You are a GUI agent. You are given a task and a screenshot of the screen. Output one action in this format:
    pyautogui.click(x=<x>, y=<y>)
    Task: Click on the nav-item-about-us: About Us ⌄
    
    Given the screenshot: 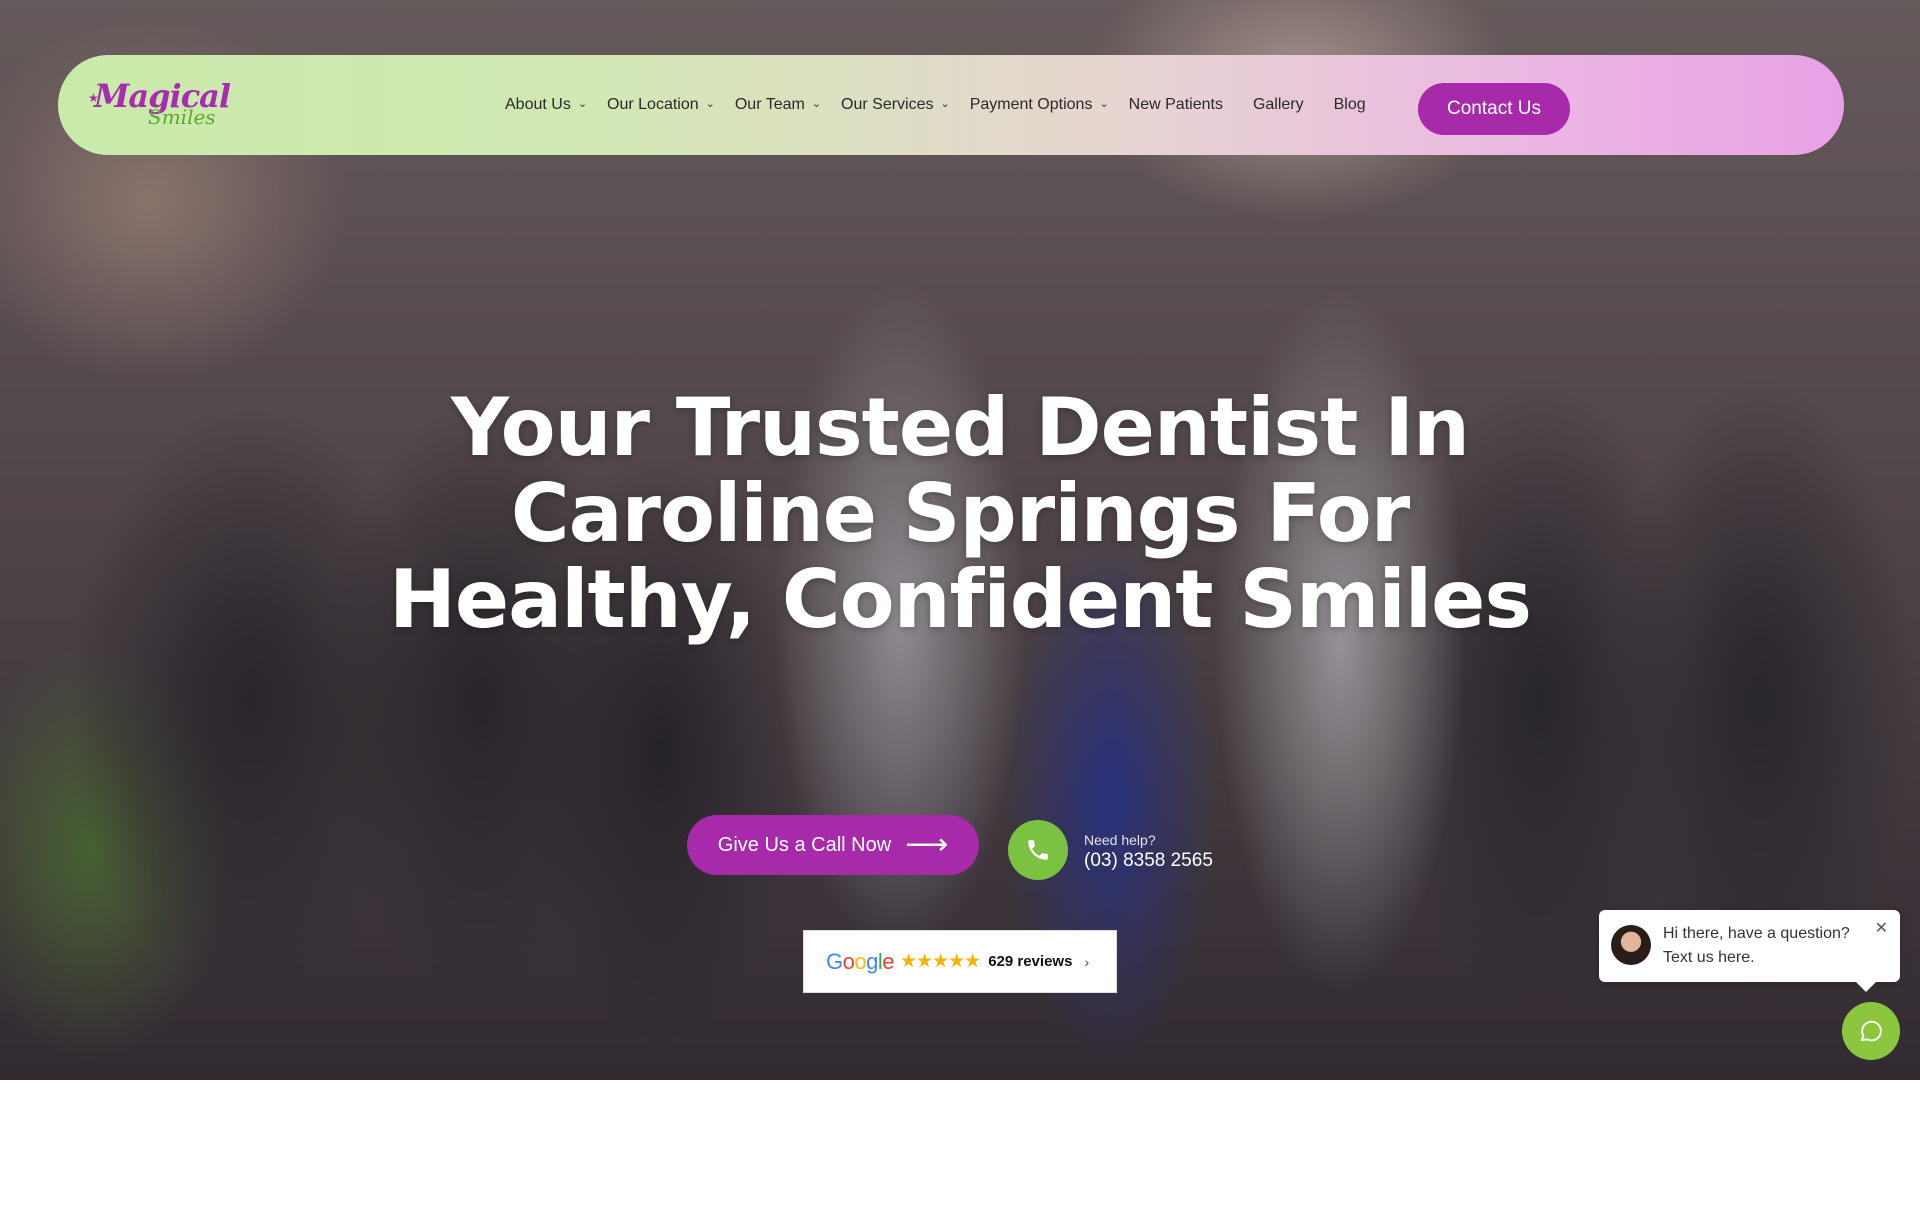 What is the action you would take?
    pyautogui.click(x=546, y=105)
    